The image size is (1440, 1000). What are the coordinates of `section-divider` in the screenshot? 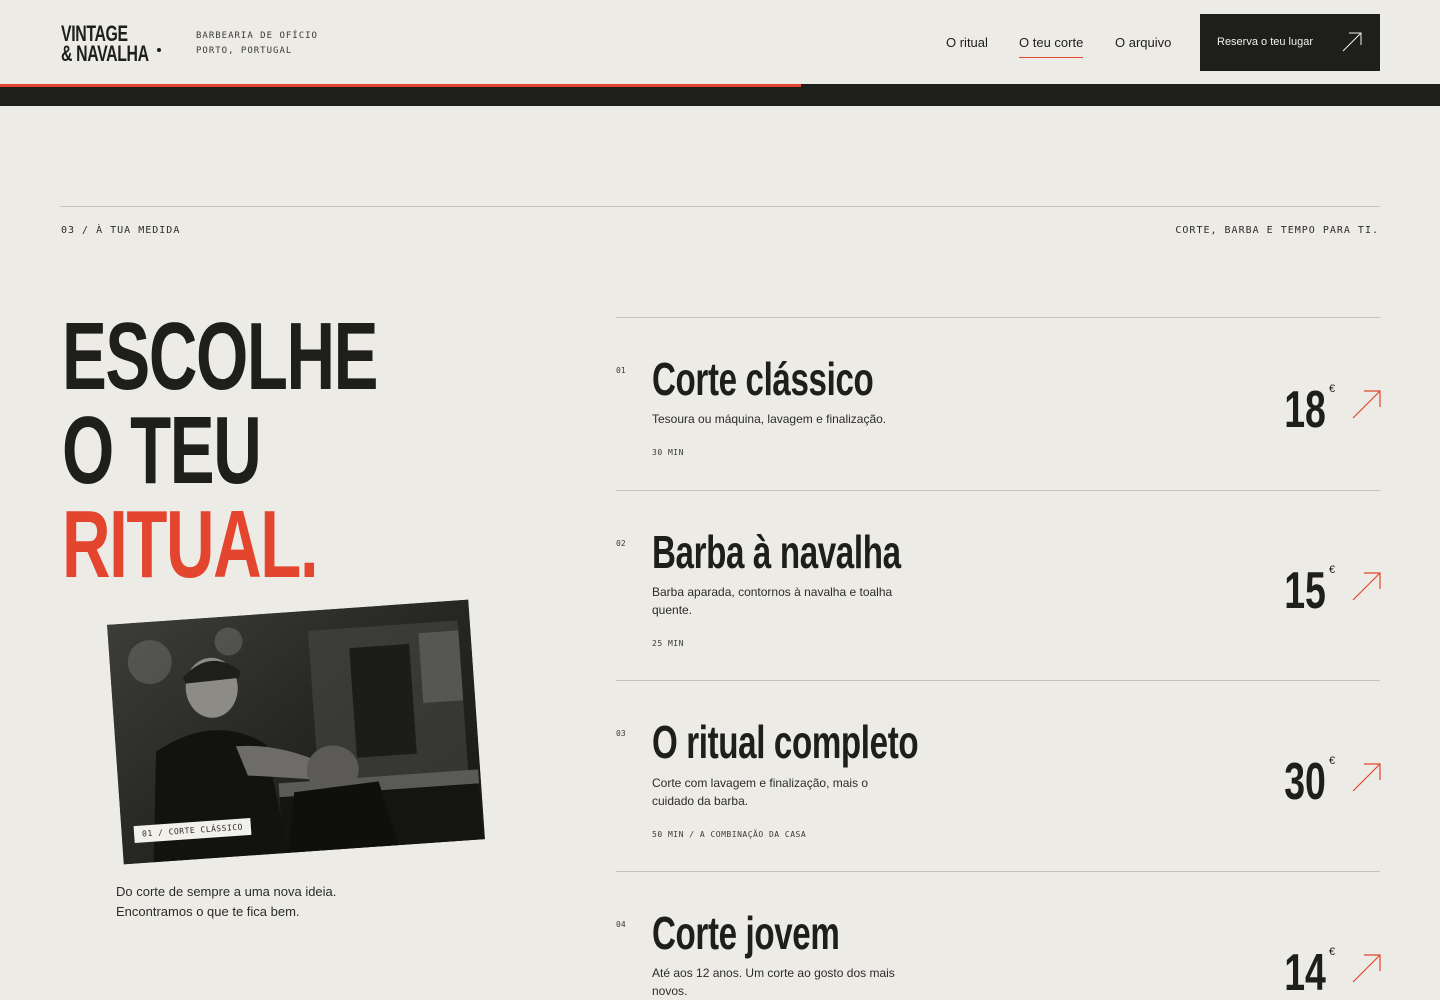 It's located at (720, 206).